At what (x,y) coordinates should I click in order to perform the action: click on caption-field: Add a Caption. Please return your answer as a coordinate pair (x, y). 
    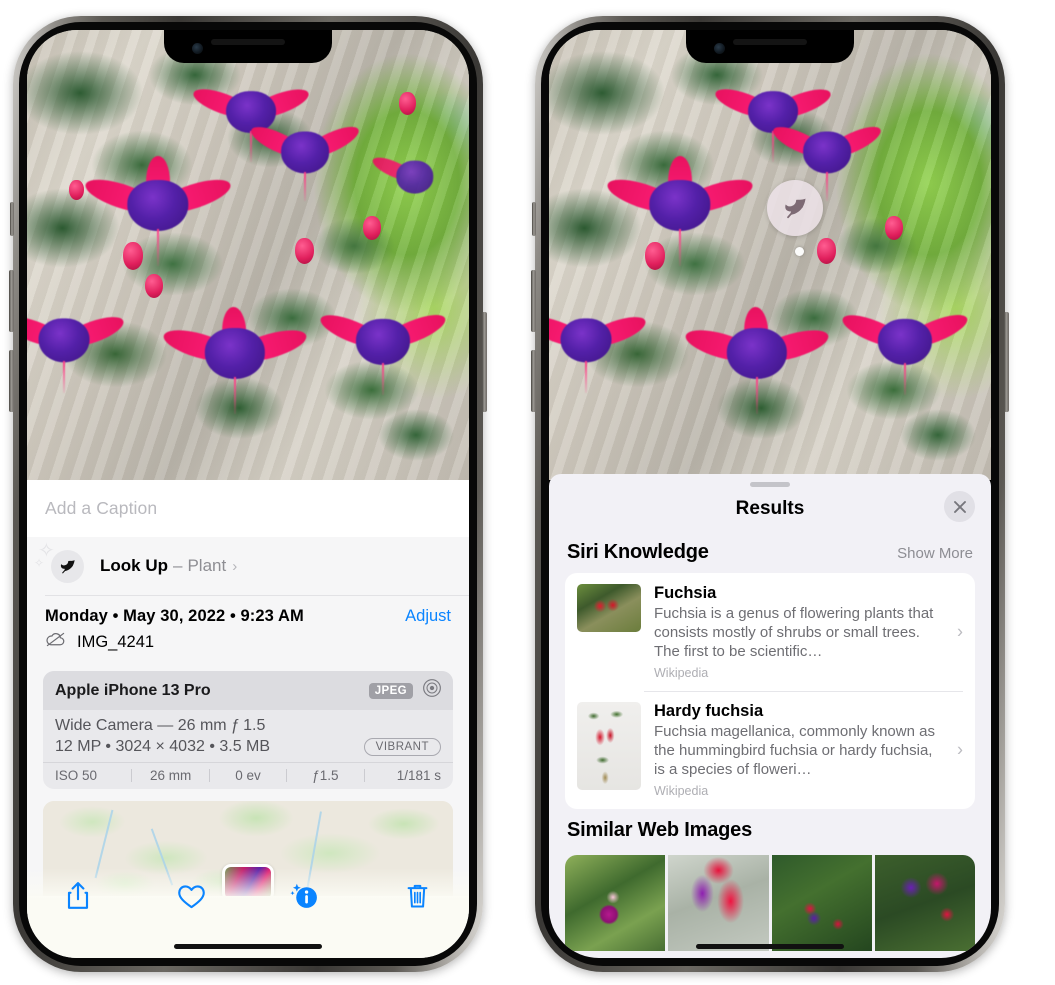
    Looking at the image, I should click on (248, 508).